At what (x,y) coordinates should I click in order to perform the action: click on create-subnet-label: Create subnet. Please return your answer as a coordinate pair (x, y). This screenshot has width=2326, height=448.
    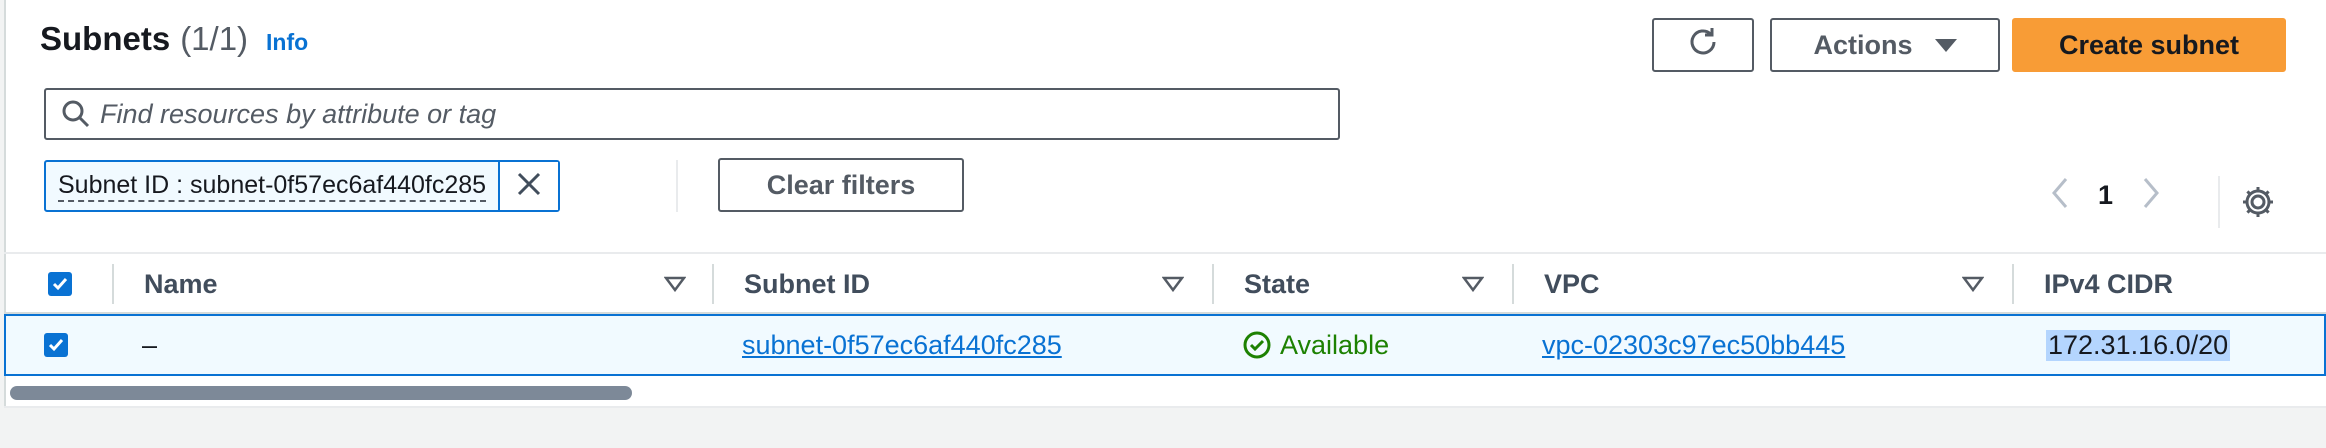
    Looking at the image, I should click on (2149, 44).